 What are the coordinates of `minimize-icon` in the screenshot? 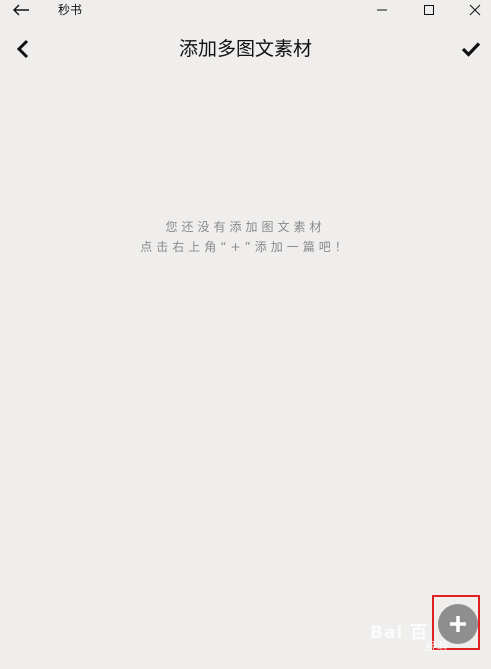 It's located at (382, 10).